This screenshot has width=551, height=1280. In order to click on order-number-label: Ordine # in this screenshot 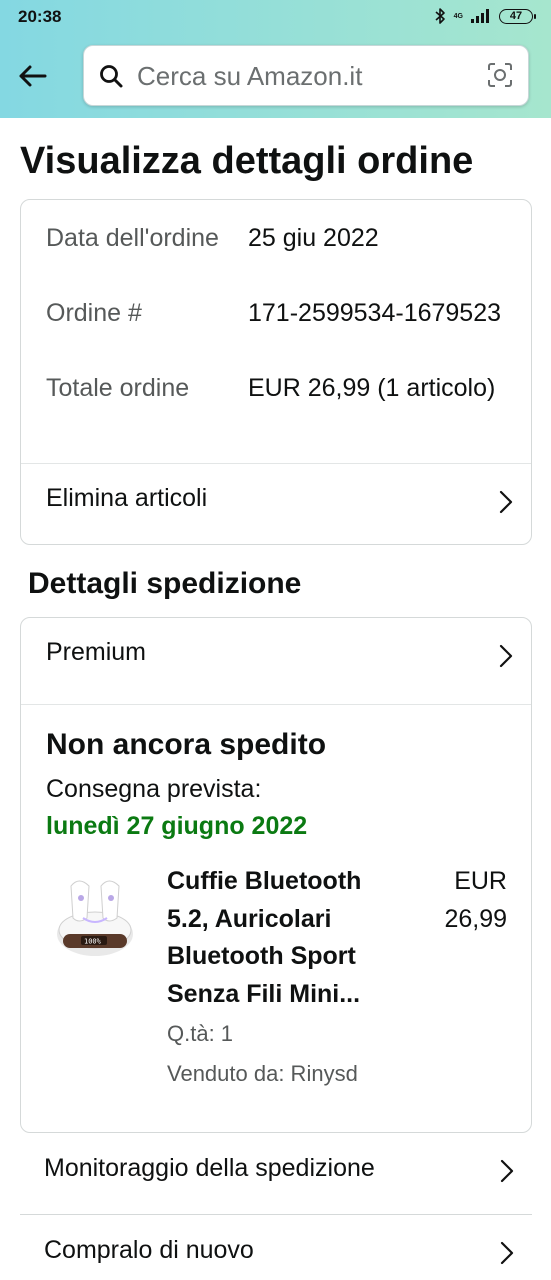, I will do `click(94, 313)`.